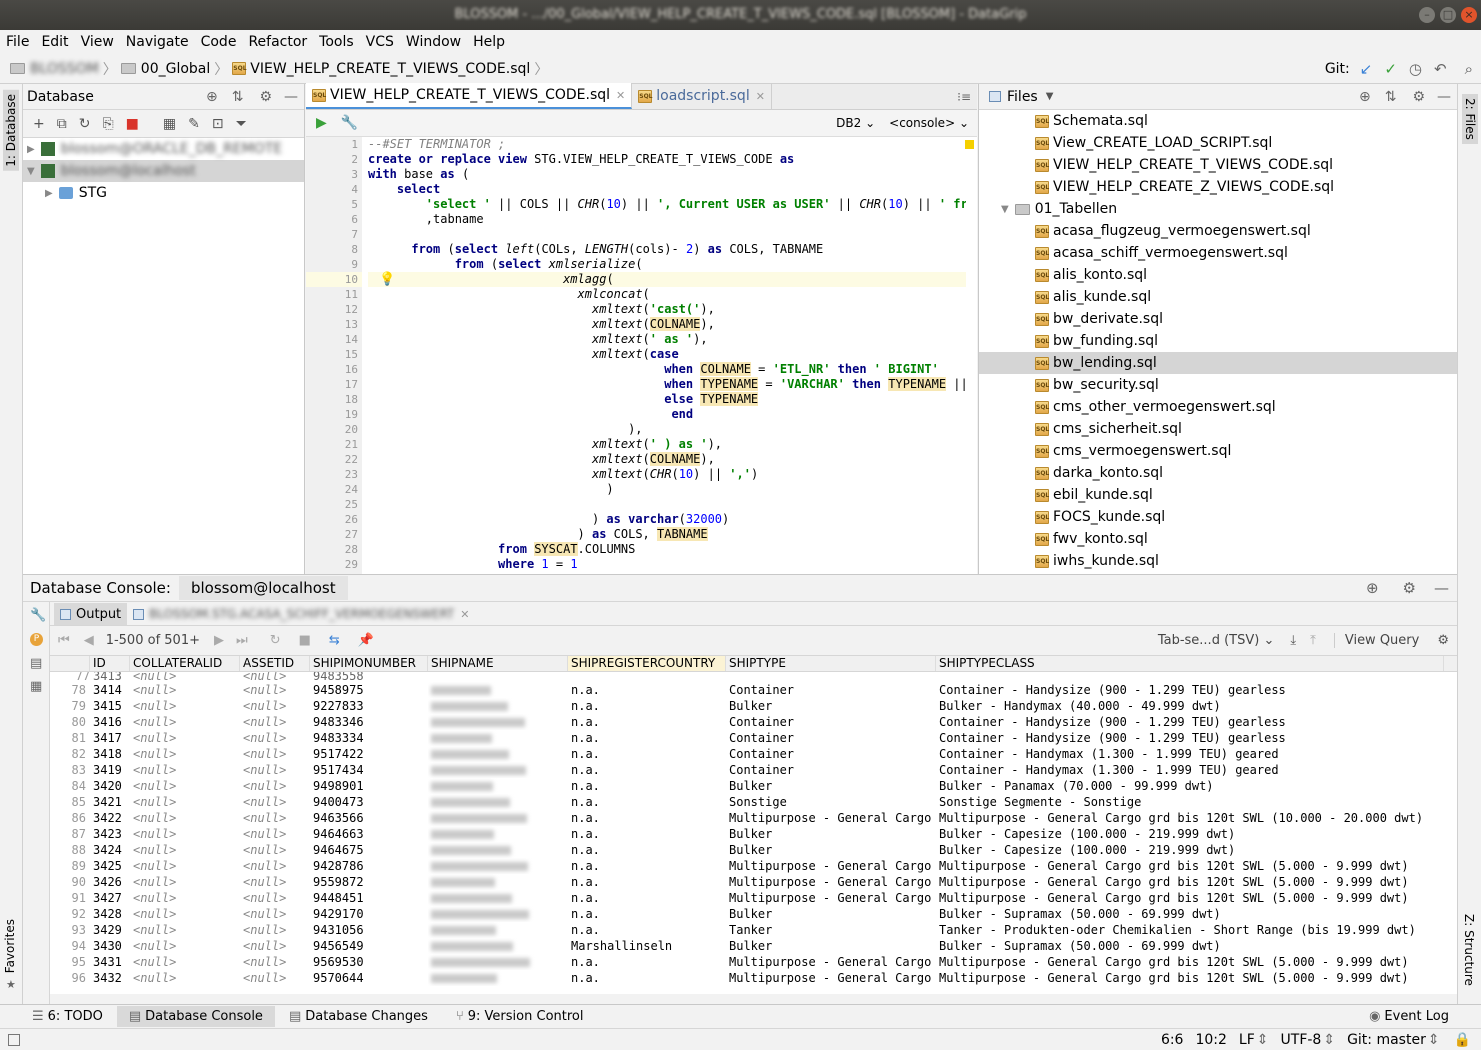 This screenshot has width=1481, height=1050. I want to click on layout-icon: ▤, so click(39, 663).